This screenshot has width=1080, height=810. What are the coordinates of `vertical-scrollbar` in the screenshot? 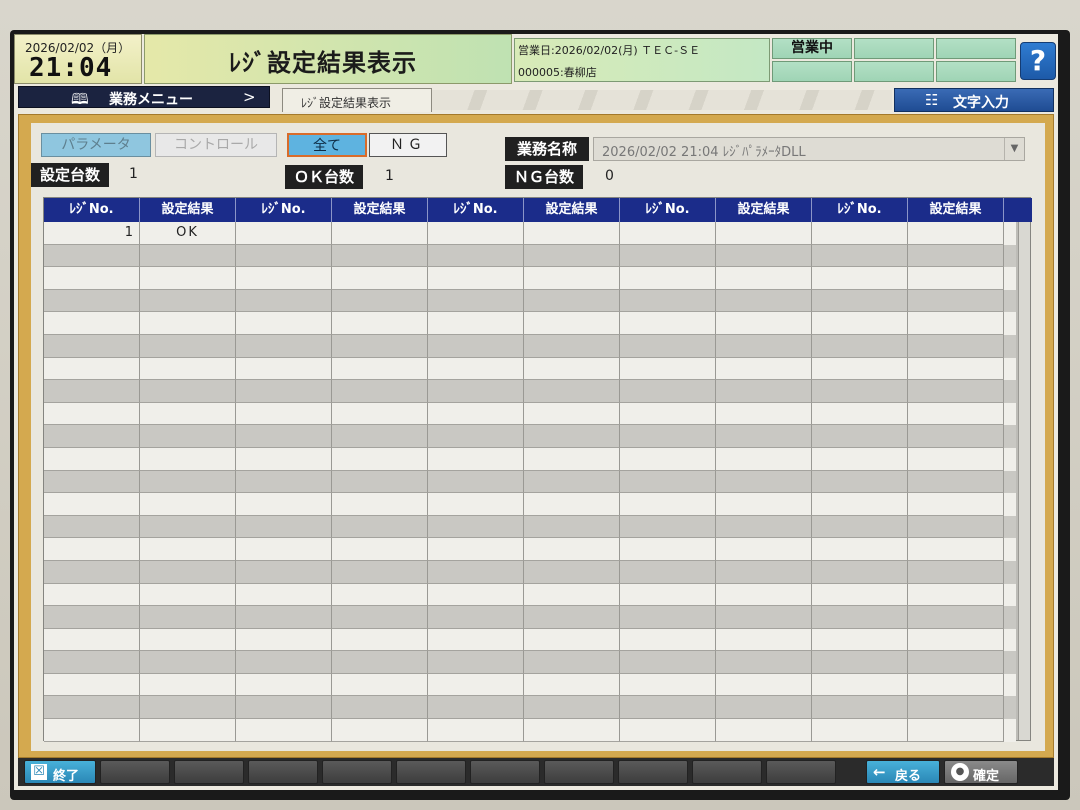 It's located at (1024, 481).